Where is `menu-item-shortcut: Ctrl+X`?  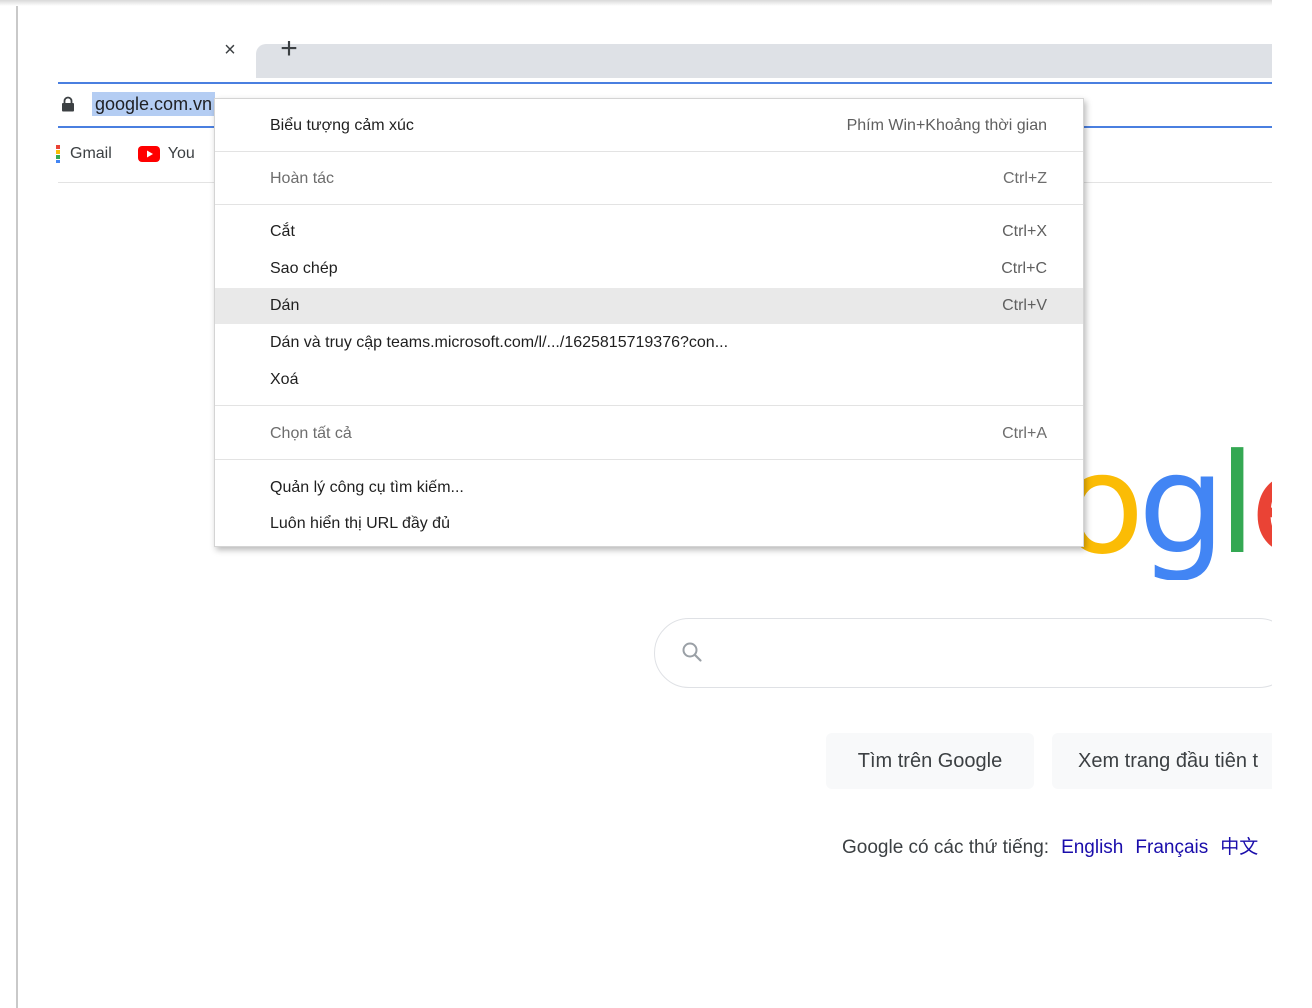 menu-item-shortcut: Ctrl+X is located at coordinates (1024, 231).